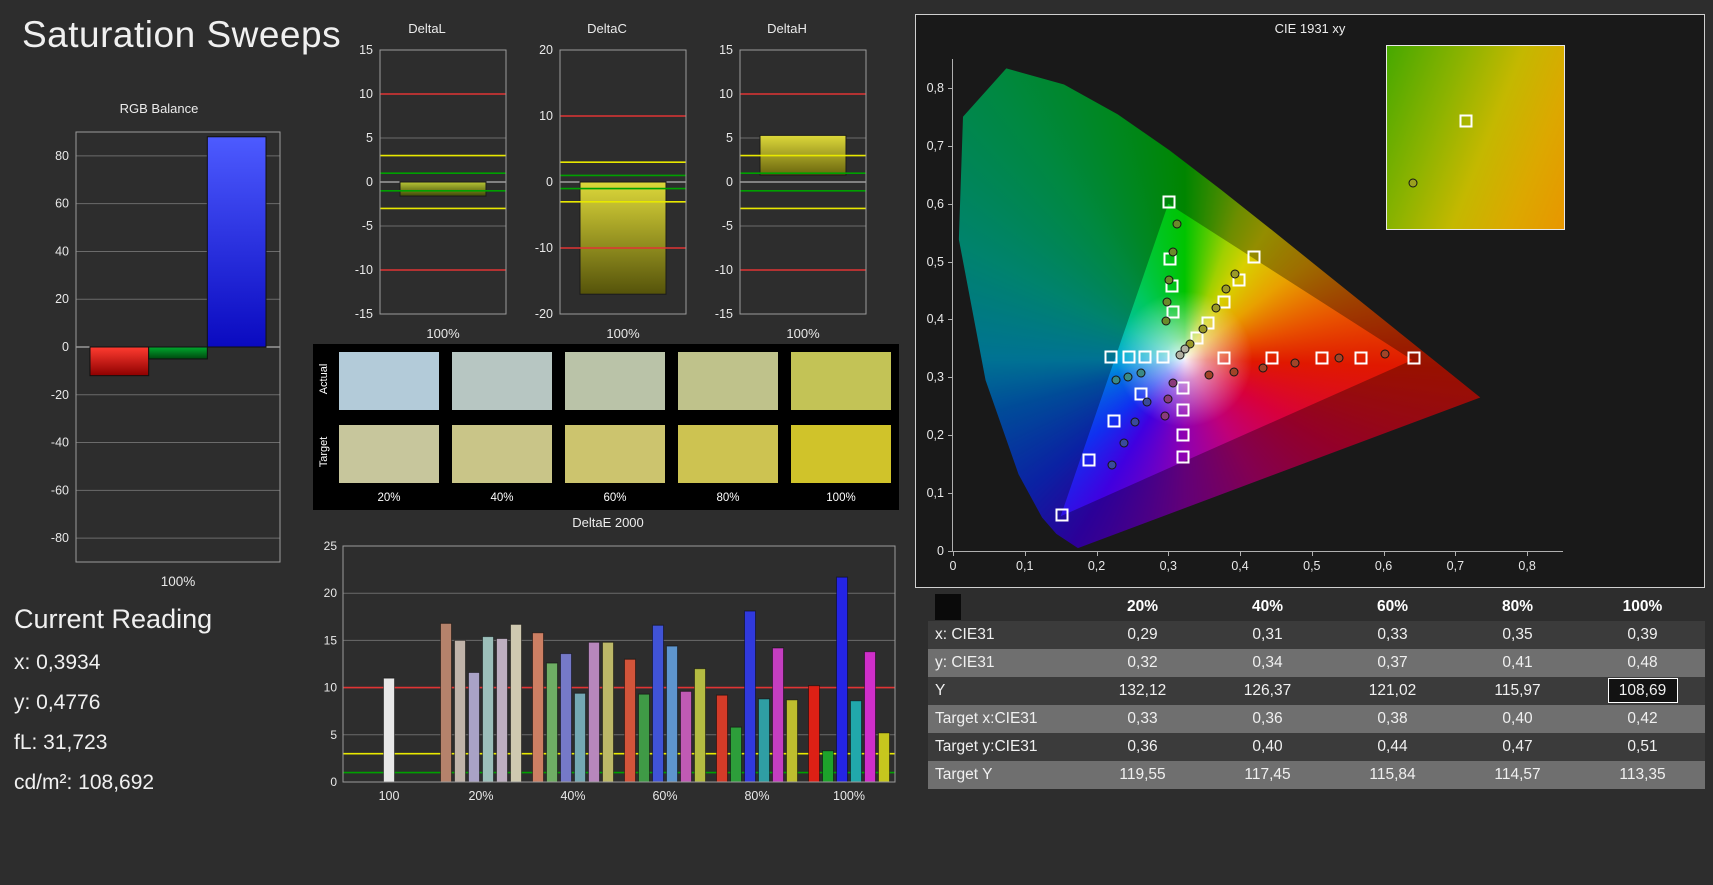 The height and width of the screenshot is (885, 1713). I want to click on delta-e-plot: 0 5 10 15 20 25 100 20% 40% 60% 80% 100%, so click(608, 675).